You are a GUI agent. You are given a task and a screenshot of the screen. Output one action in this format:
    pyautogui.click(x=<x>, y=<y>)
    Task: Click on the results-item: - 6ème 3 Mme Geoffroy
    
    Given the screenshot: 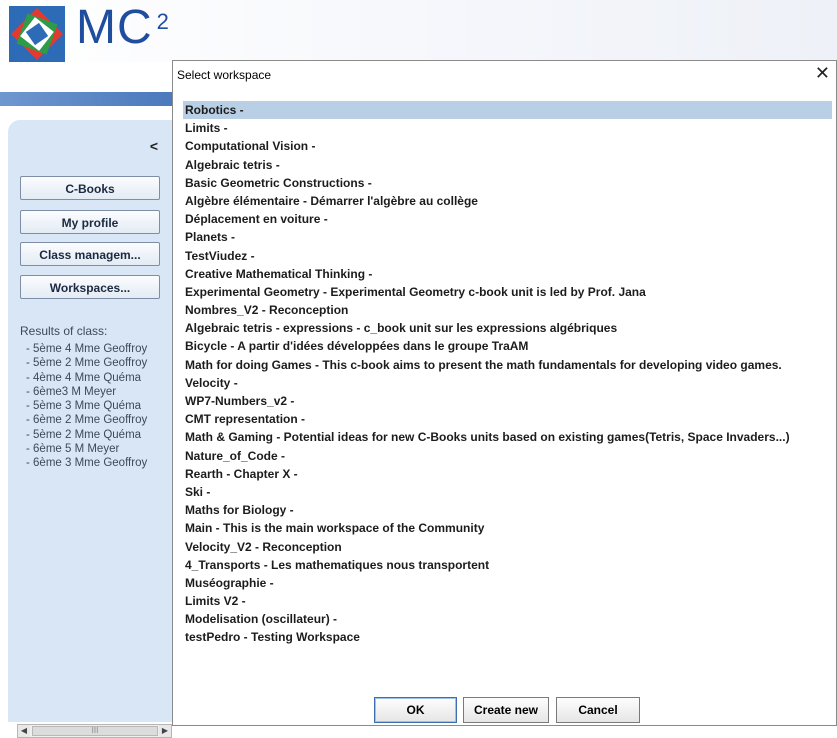 What is the action you would take?
    pyautogui.click(x=86, y=463)
    